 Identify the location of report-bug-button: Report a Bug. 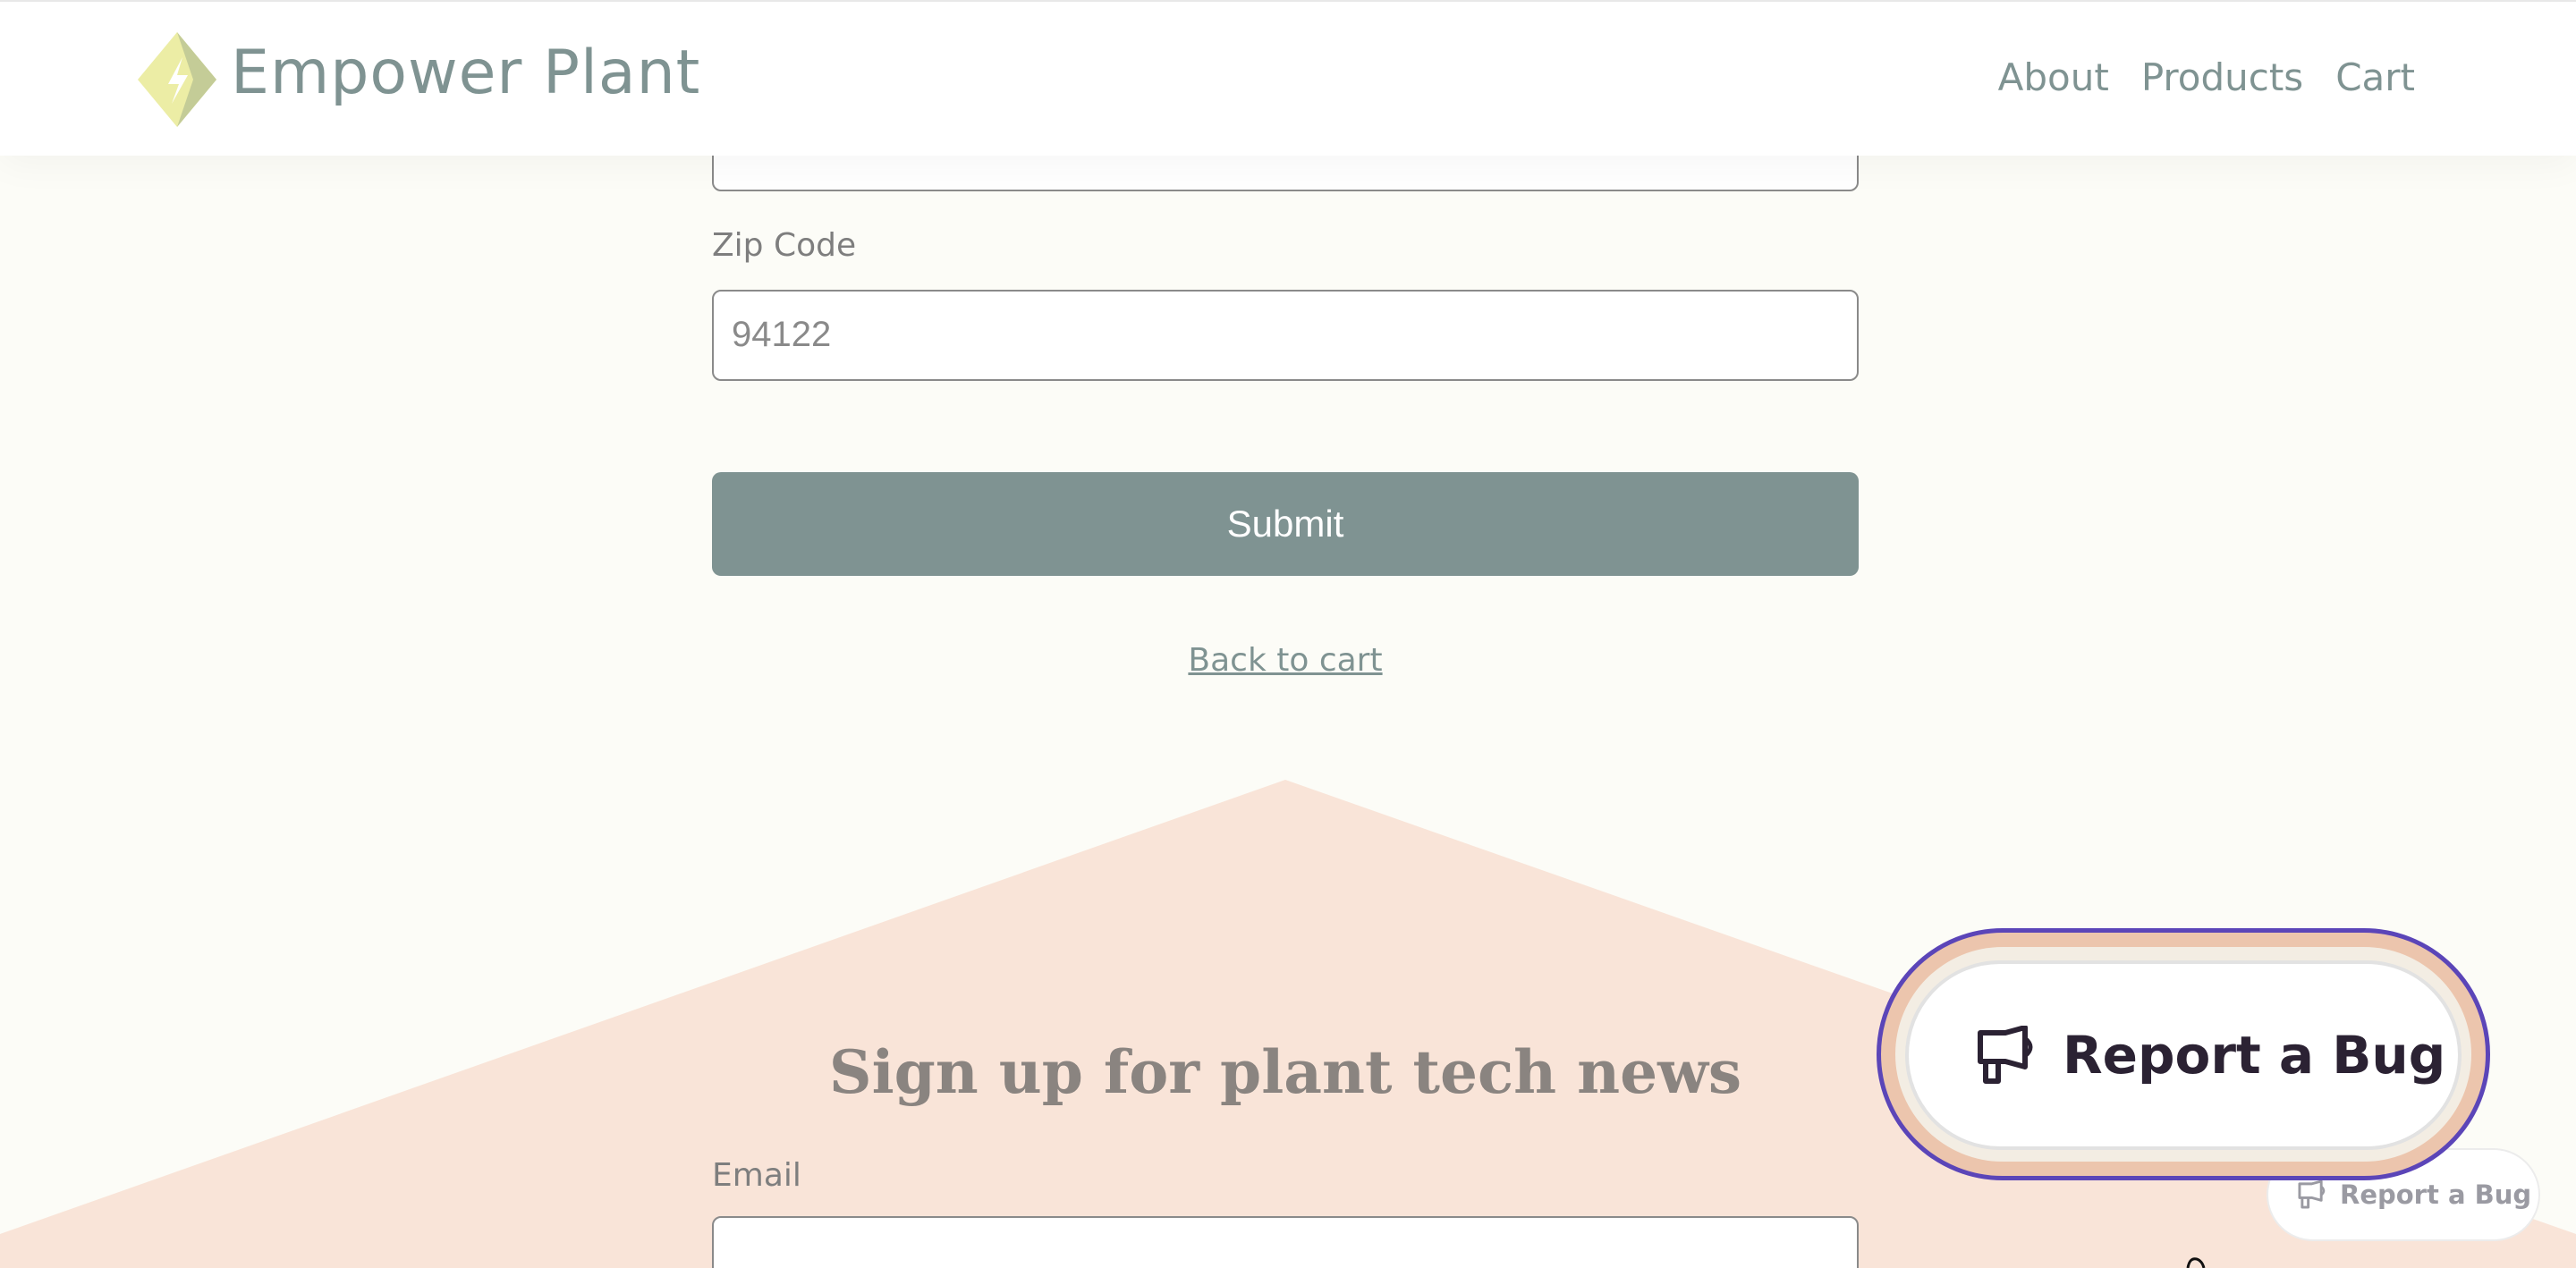
(2183, 1055).